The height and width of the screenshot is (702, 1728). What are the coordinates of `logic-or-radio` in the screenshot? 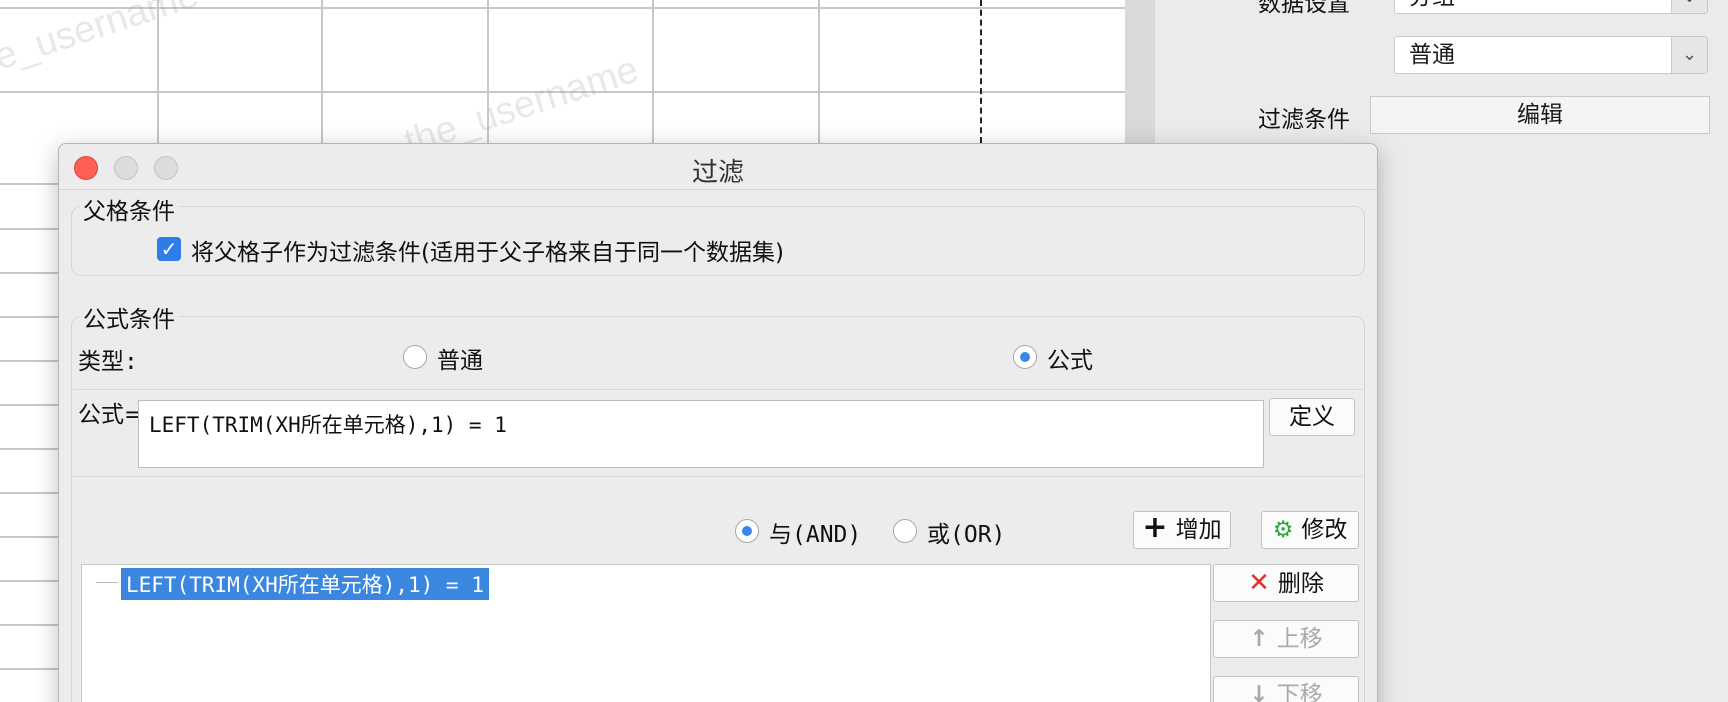 It's located at (905, 531).